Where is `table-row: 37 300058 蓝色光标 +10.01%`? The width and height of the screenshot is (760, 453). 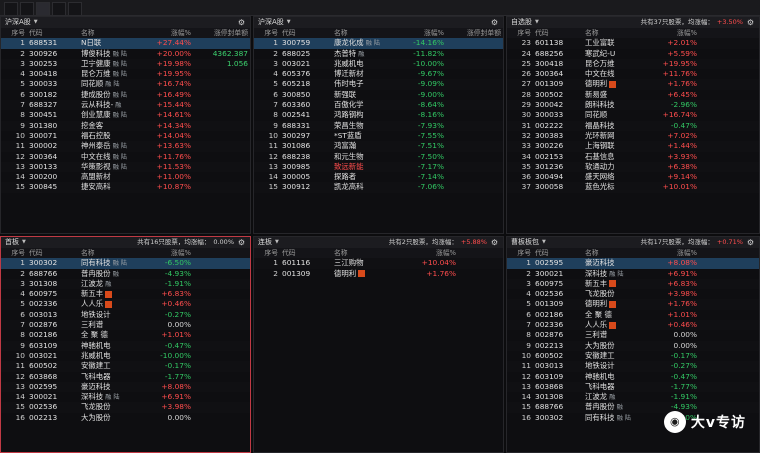 table-row: 37 300058 蓝色光标 +10.01% is located at coordinates (633, 187).